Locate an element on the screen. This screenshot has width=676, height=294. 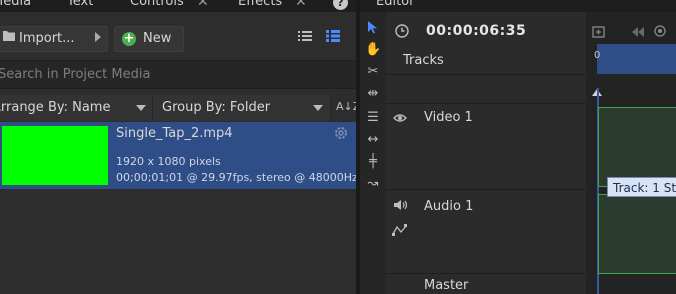
ripple-icon: ↔ is located at coordinates (373, 140).